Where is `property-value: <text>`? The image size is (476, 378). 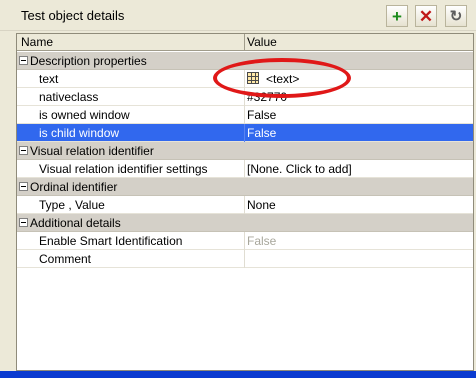 property-value: <text> is located at coordinates (282, 79).